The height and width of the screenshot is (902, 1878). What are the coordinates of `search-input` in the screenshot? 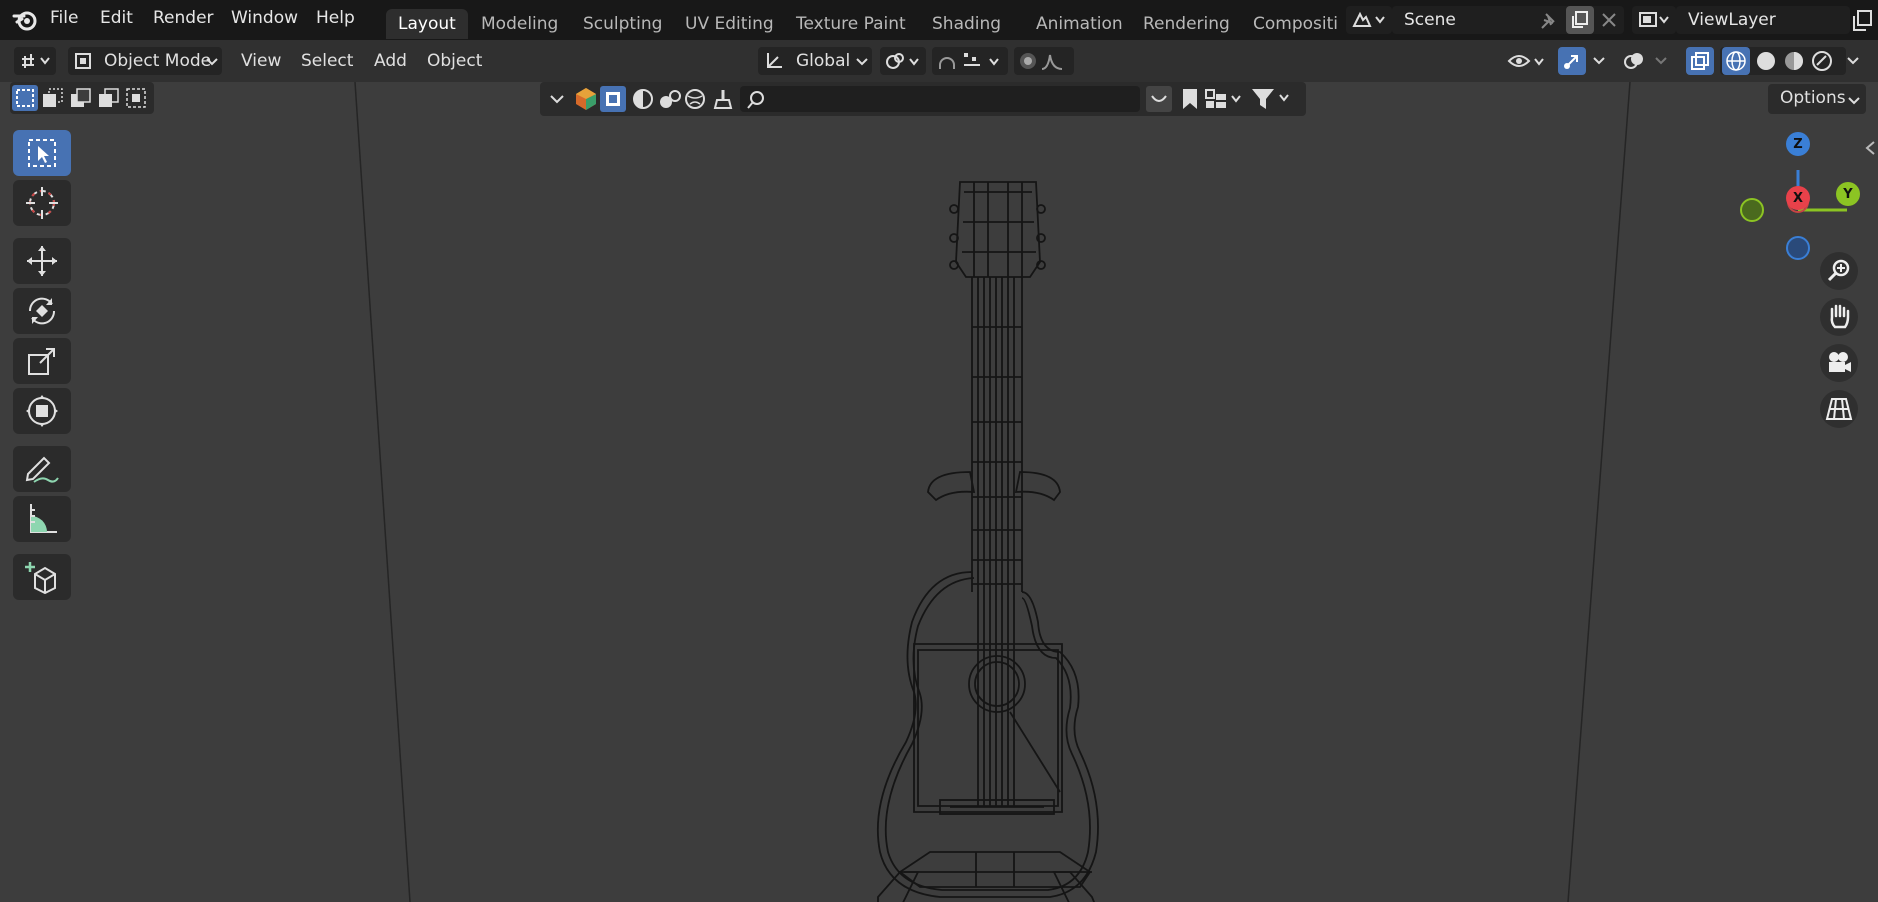 It's located at (940, 99).